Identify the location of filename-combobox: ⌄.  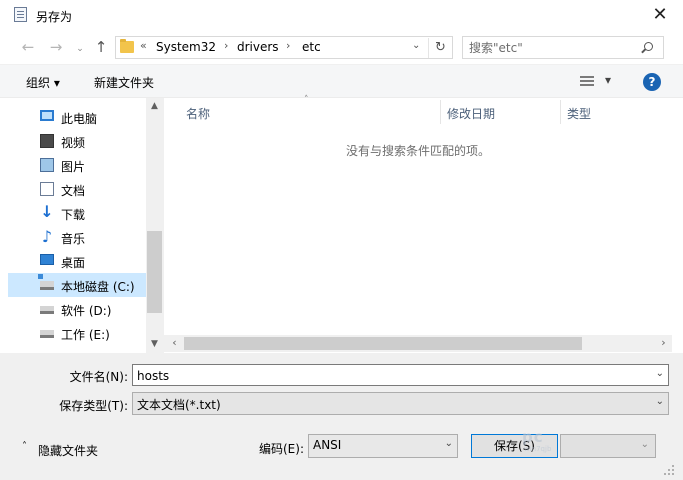
(400, 375).